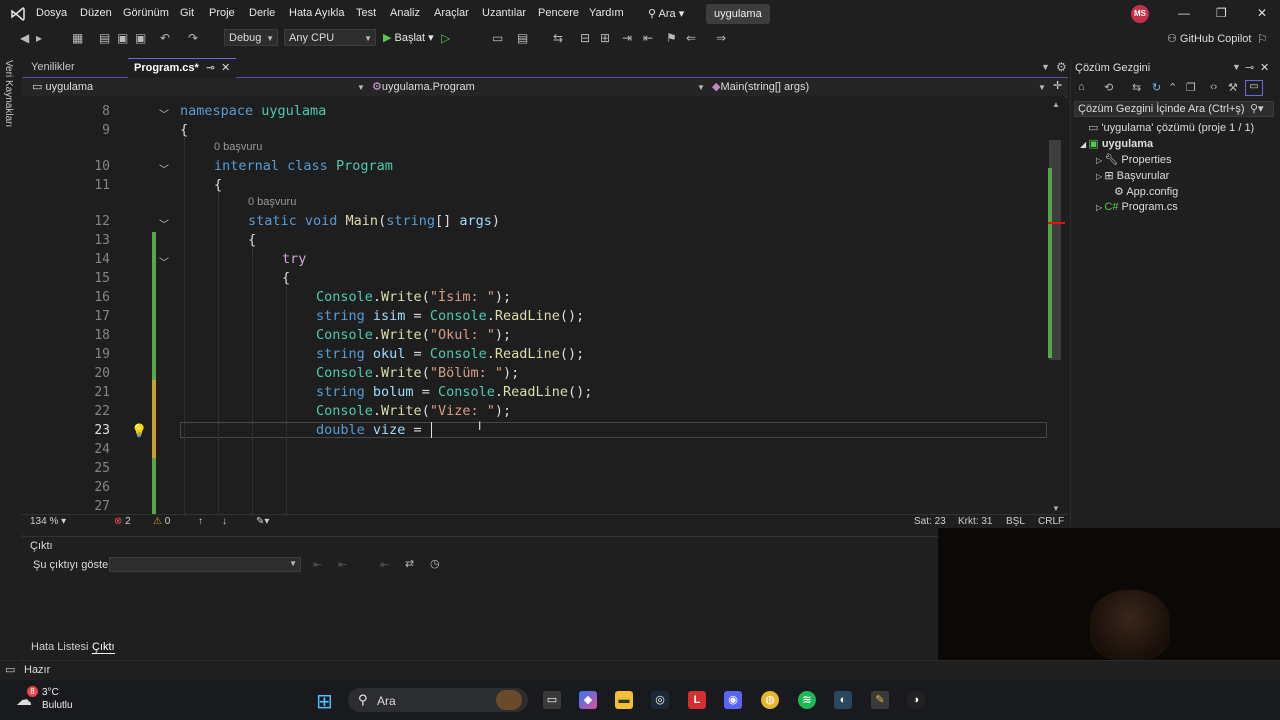 The width and height of the screenshot is (1280, 720). What do you see at coordinates (1221, 13) in the screenshot?
I see `restore-icon: ❐` at bounding box center [1221, 13].